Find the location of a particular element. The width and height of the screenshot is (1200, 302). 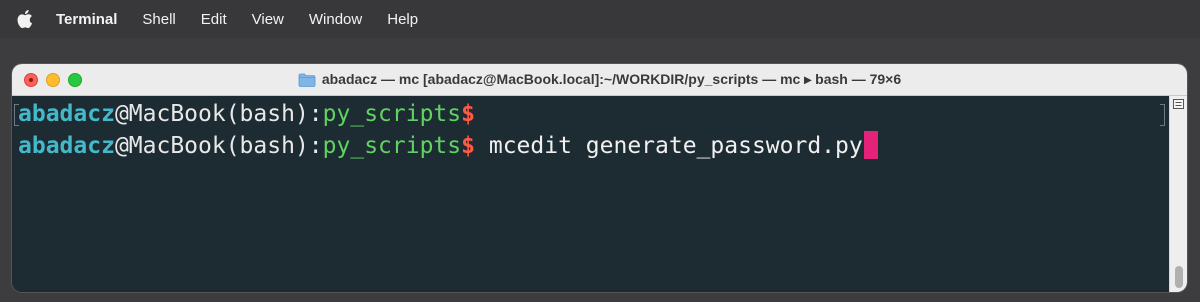

close-window-button is located at coordinates (31, 79).